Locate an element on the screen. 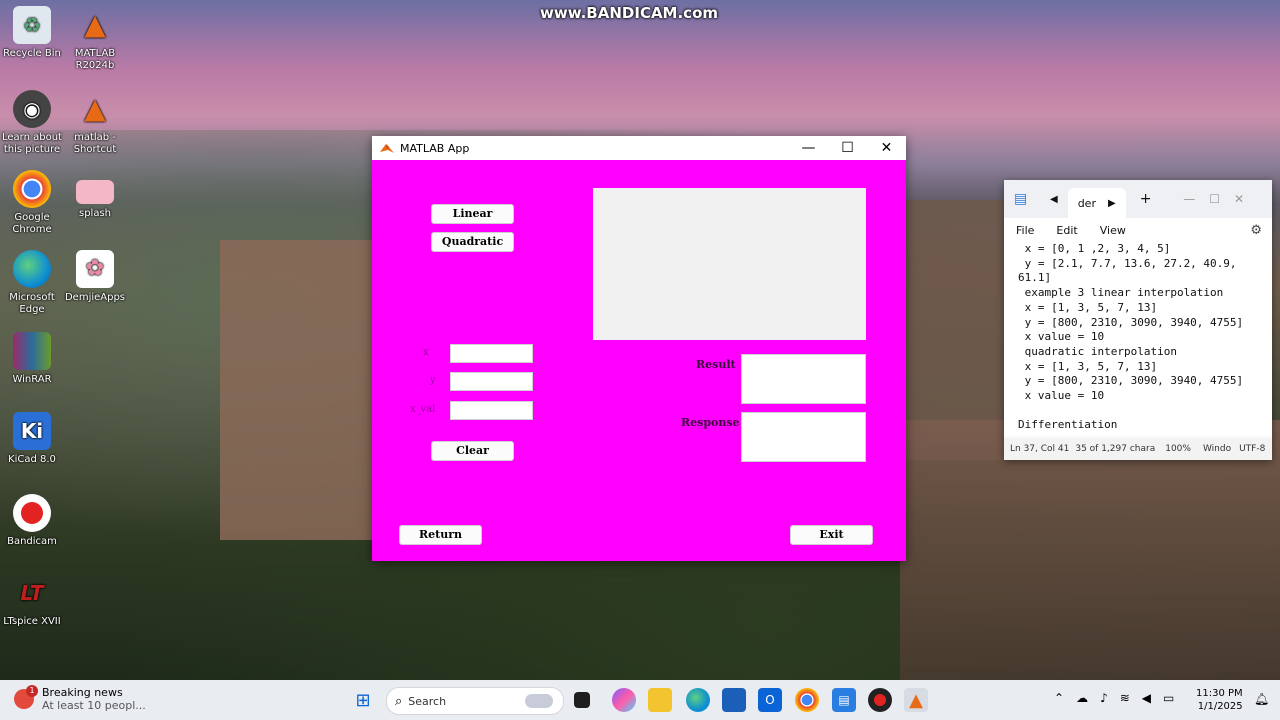  clear-button: Clear is located at coordinates (472, 451).